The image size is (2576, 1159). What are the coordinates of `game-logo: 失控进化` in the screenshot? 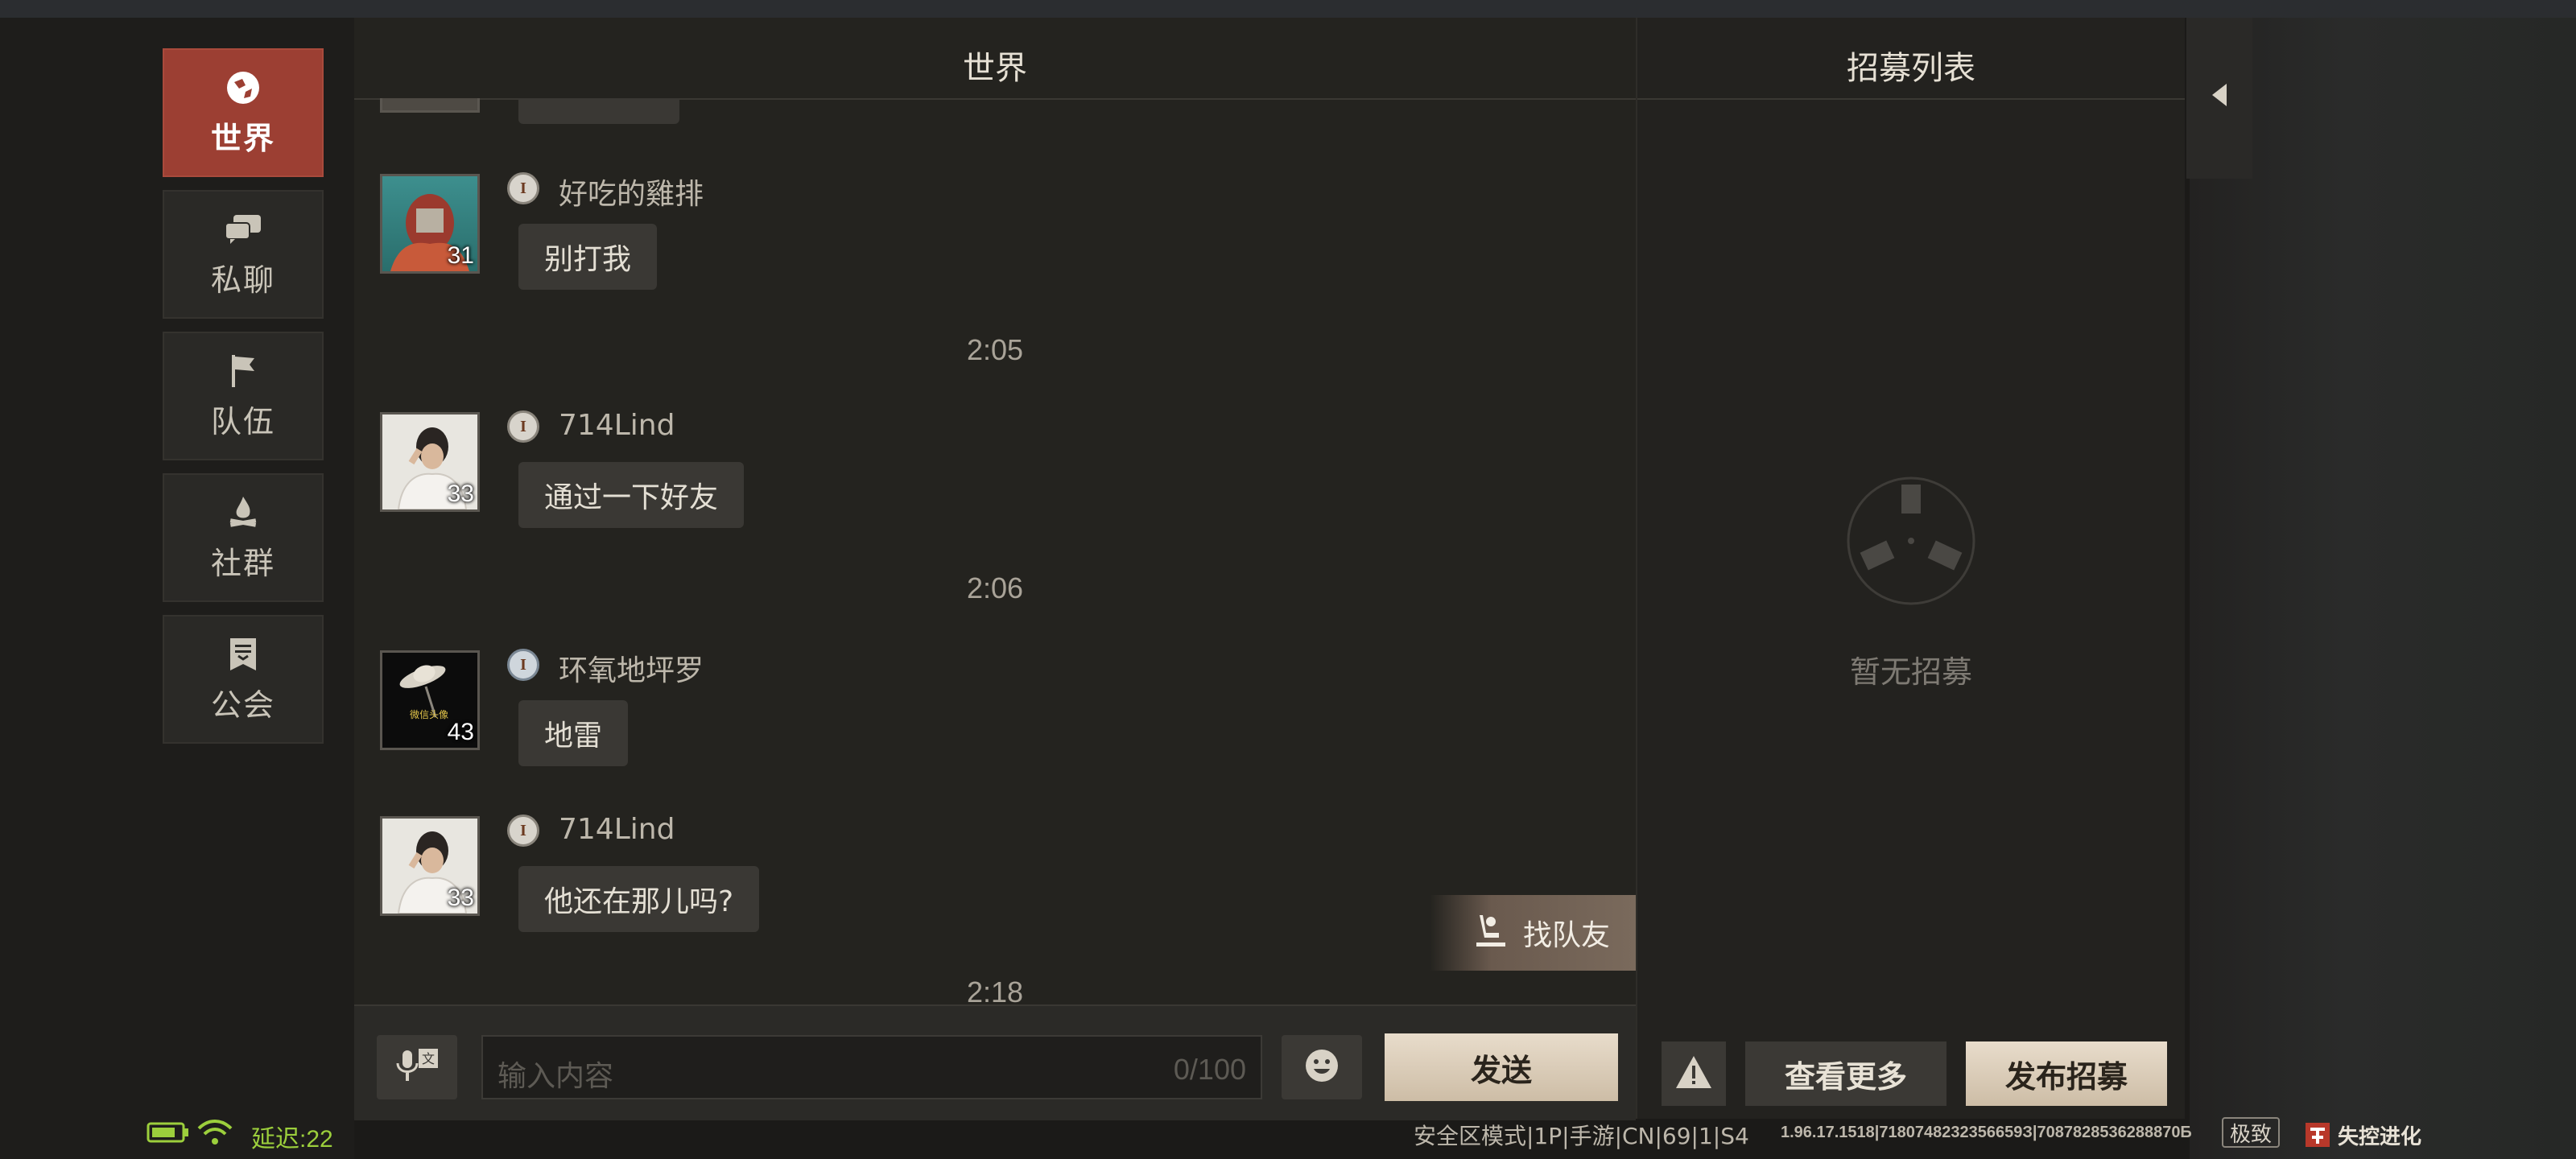 It's located at (2362, 1135).